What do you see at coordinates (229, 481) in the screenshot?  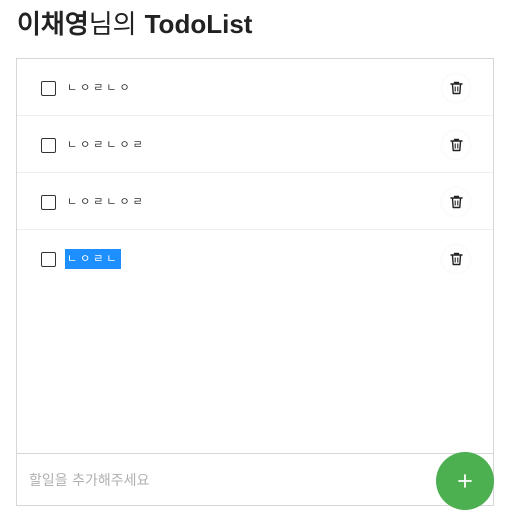 I see `todo-input` at bounding box center [229, 481].